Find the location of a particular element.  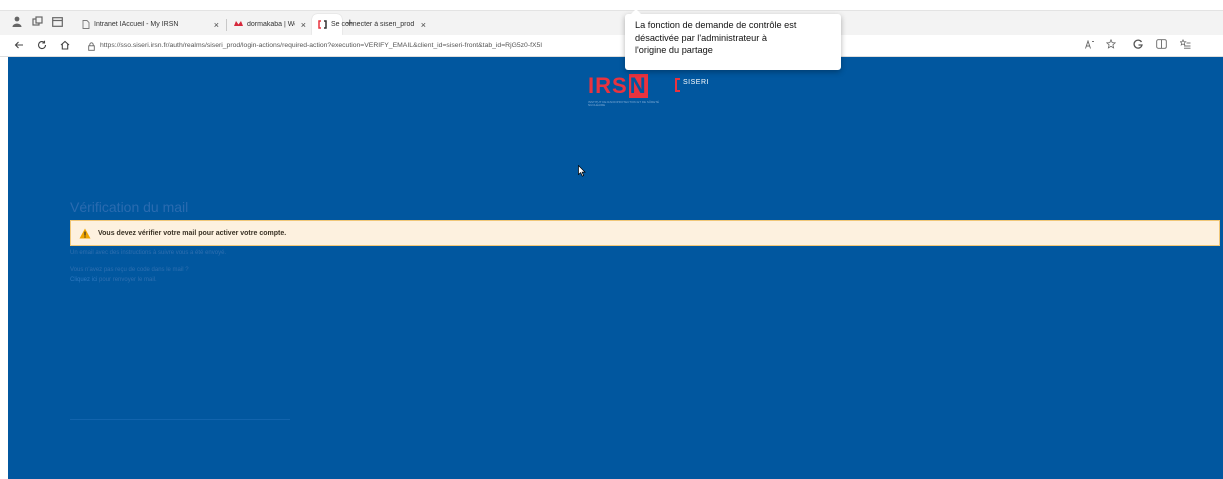

split-screen-icon is located at coordinates (1161, 46).